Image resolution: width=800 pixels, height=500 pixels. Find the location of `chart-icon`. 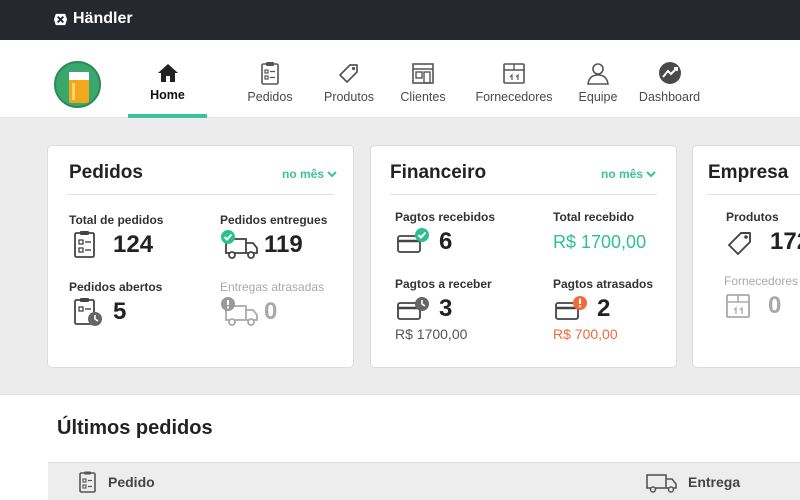

chart-icon is located at coordinates (669, 73).